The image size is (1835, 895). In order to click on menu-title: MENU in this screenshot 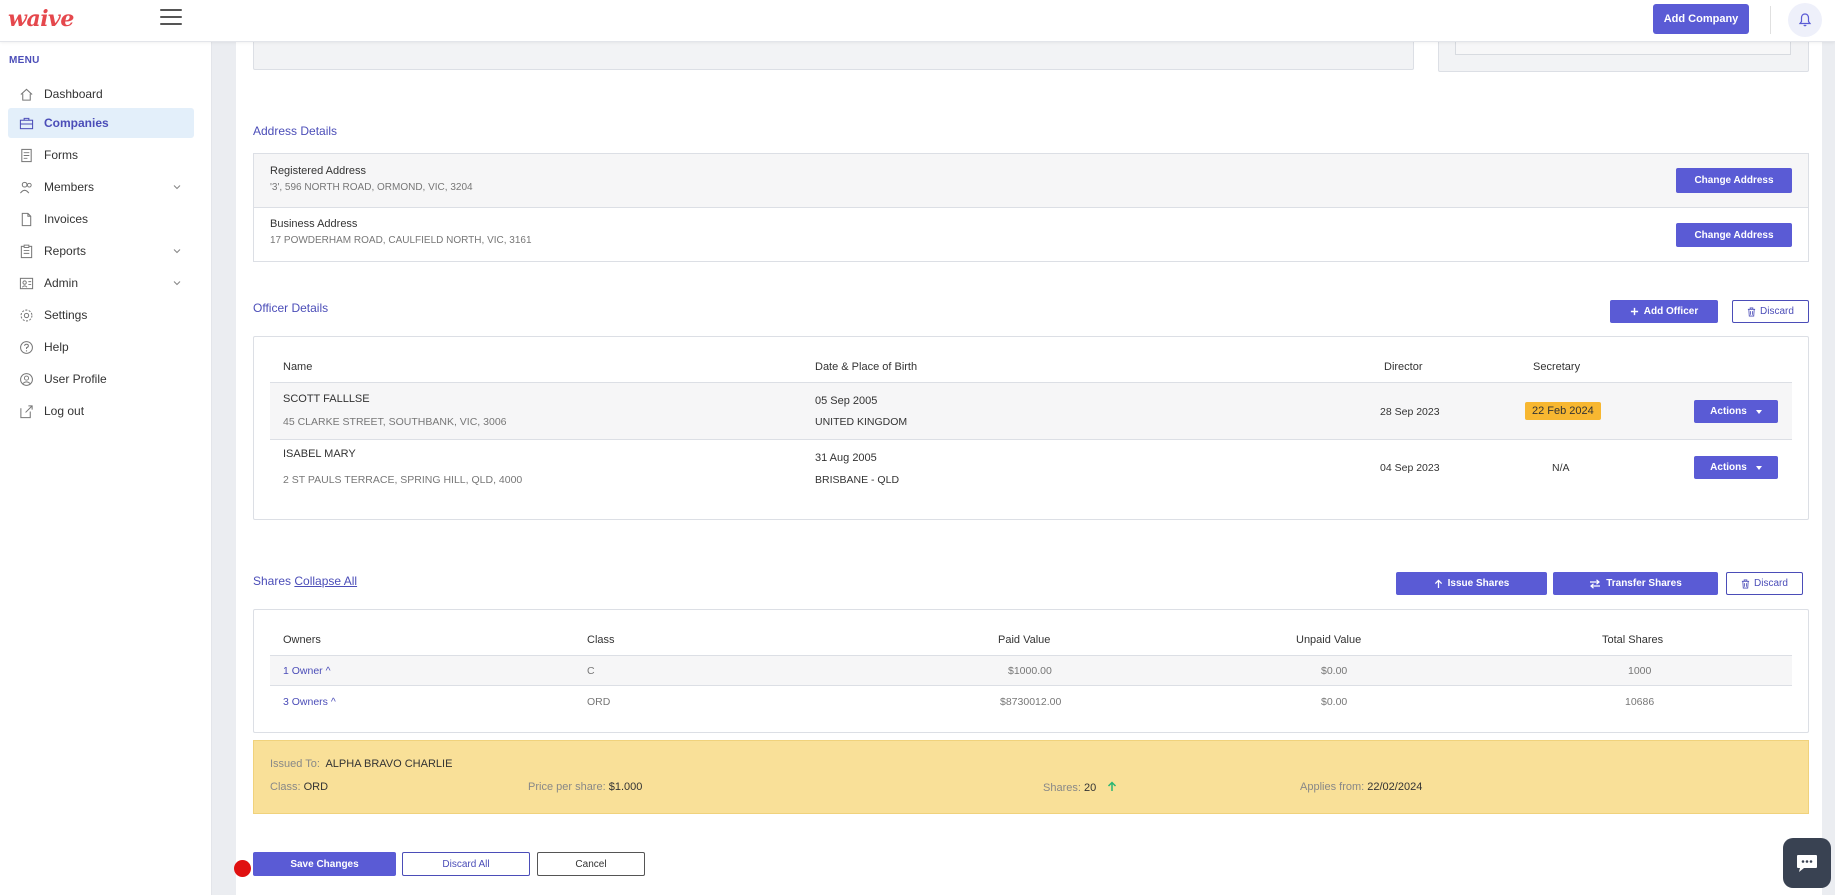, I will do `click(24, 60)`.